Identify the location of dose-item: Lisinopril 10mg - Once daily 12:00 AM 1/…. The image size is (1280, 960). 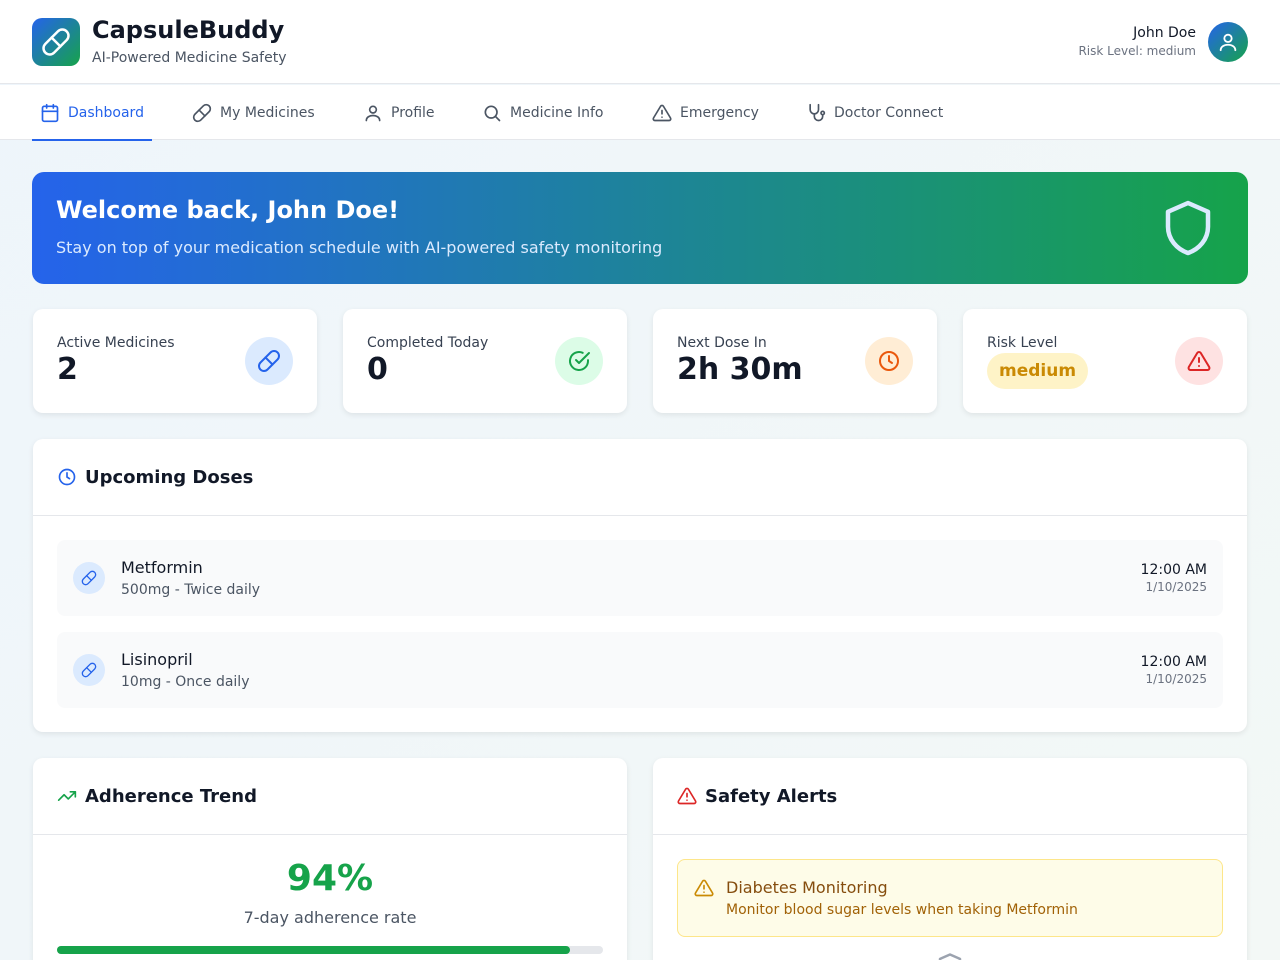
(640, 670).